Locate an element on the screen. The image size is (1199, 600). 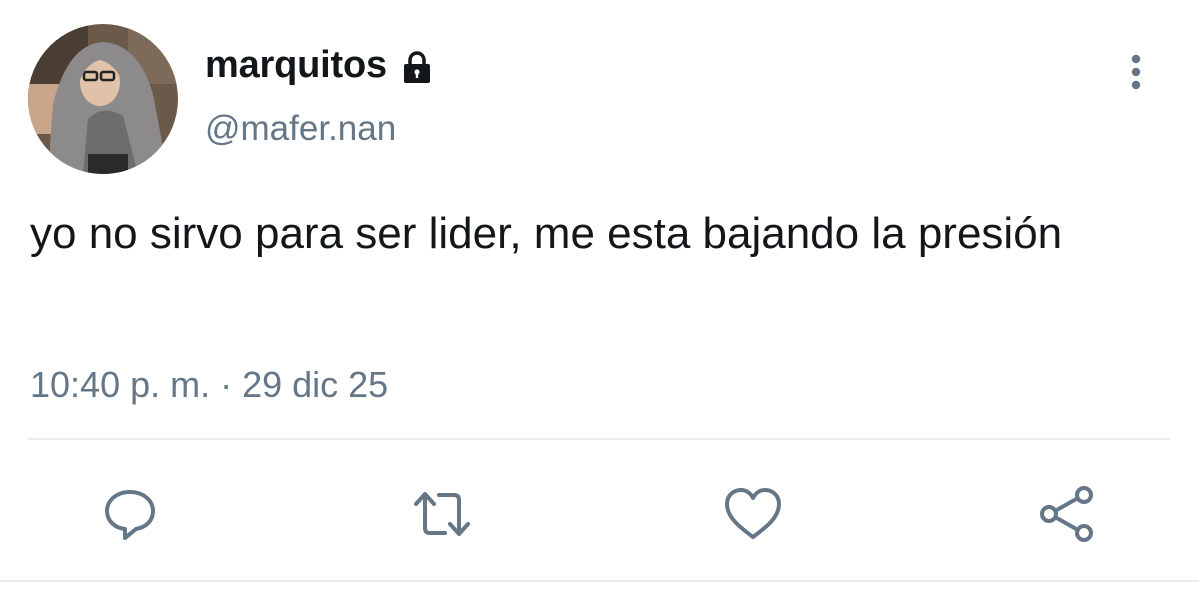
avatar is located at coordinates (103, 99).